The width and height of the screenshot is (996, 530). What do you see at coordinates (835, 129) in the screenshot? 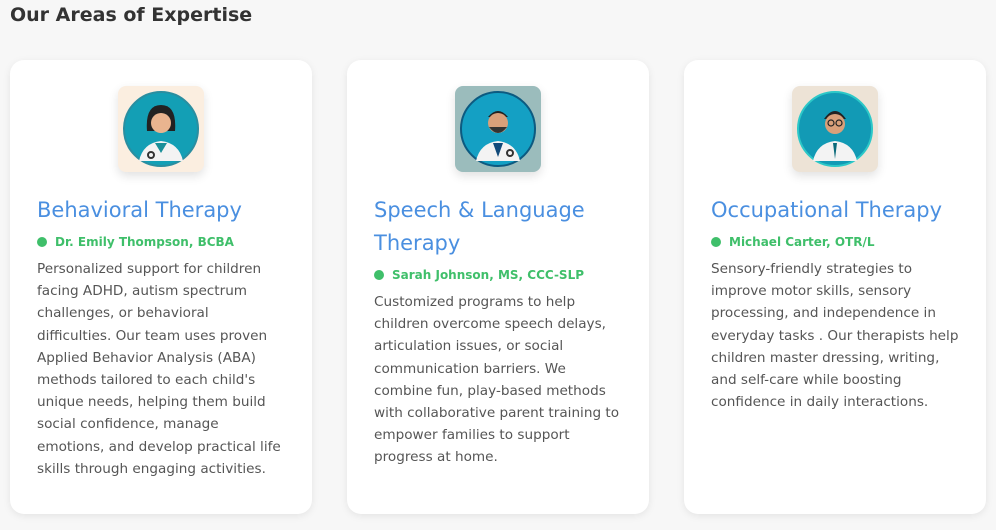
I see `male-doctor-glasses-avatar-icon` at bounding box center [835, 129].